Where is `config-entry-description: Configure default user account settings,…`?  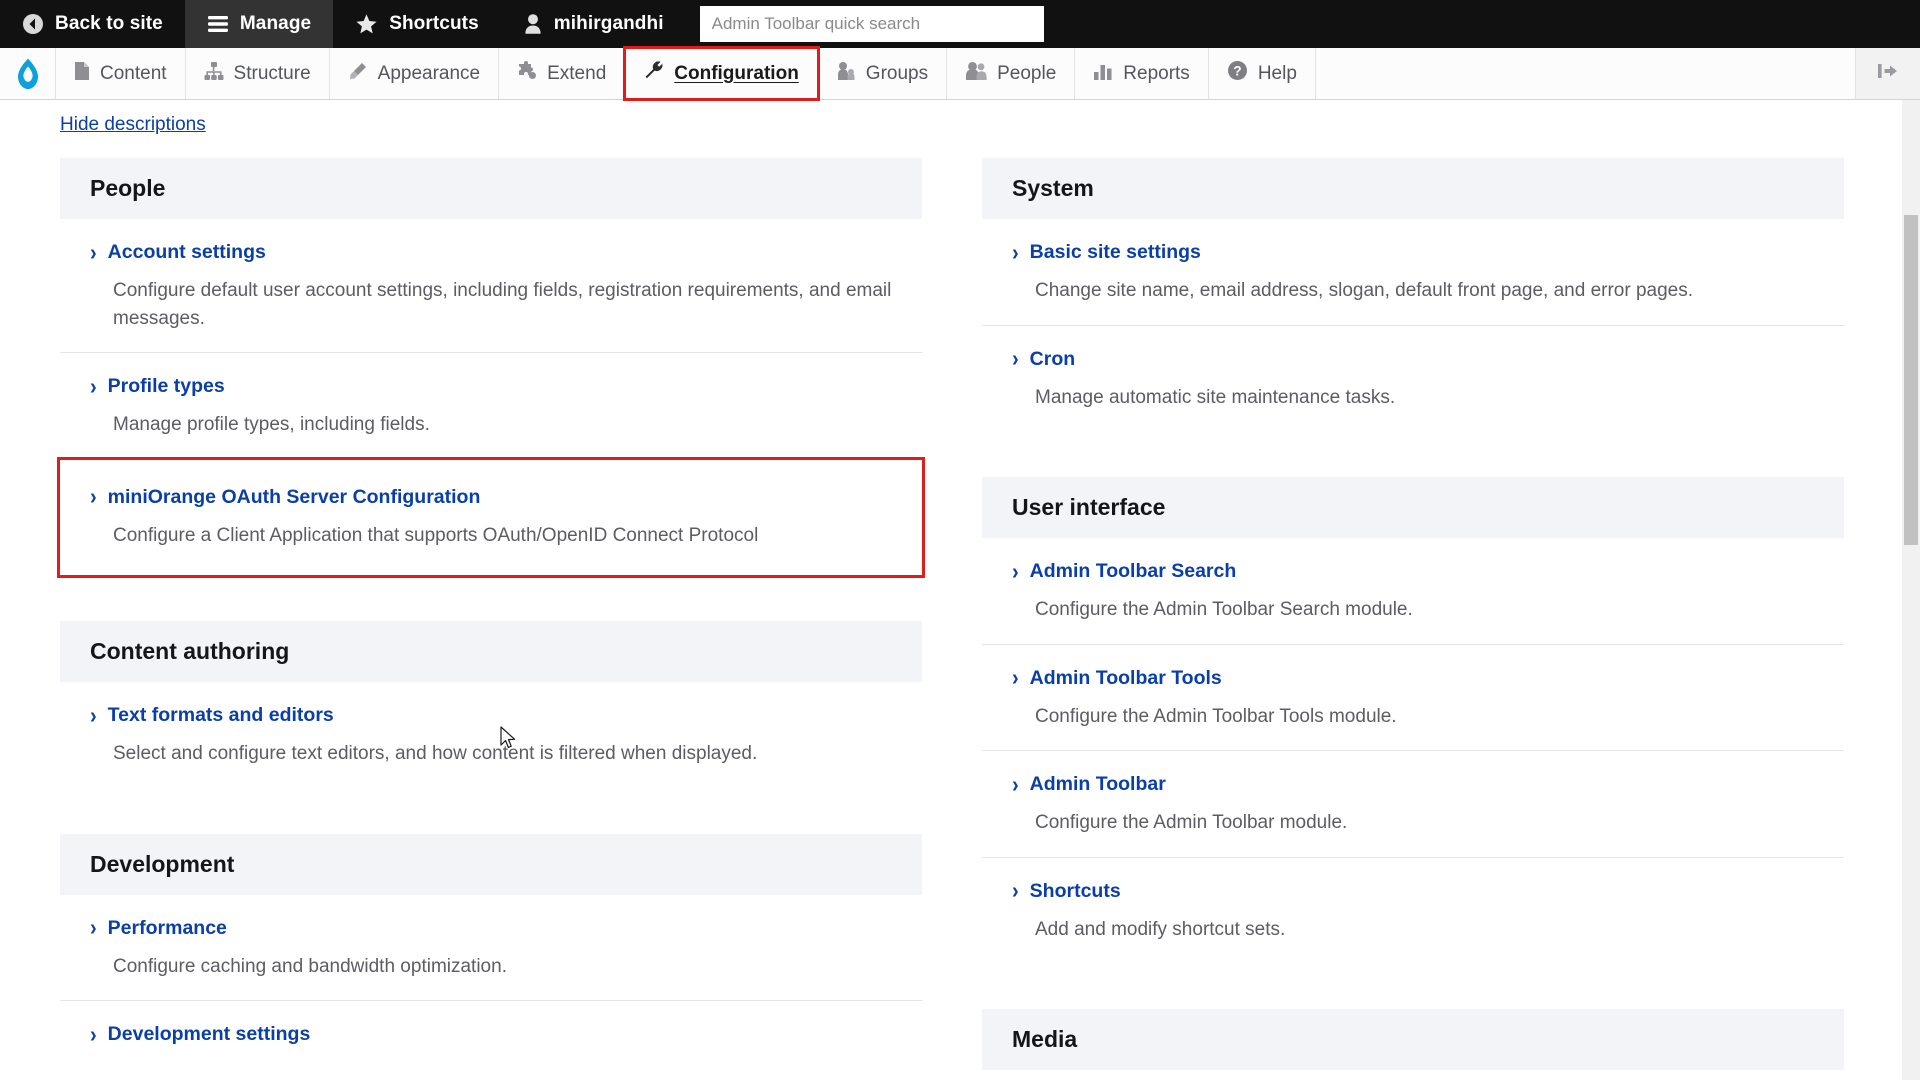 config-entry-description: Configure default user account settings,… is located at coordinates (502, 304).